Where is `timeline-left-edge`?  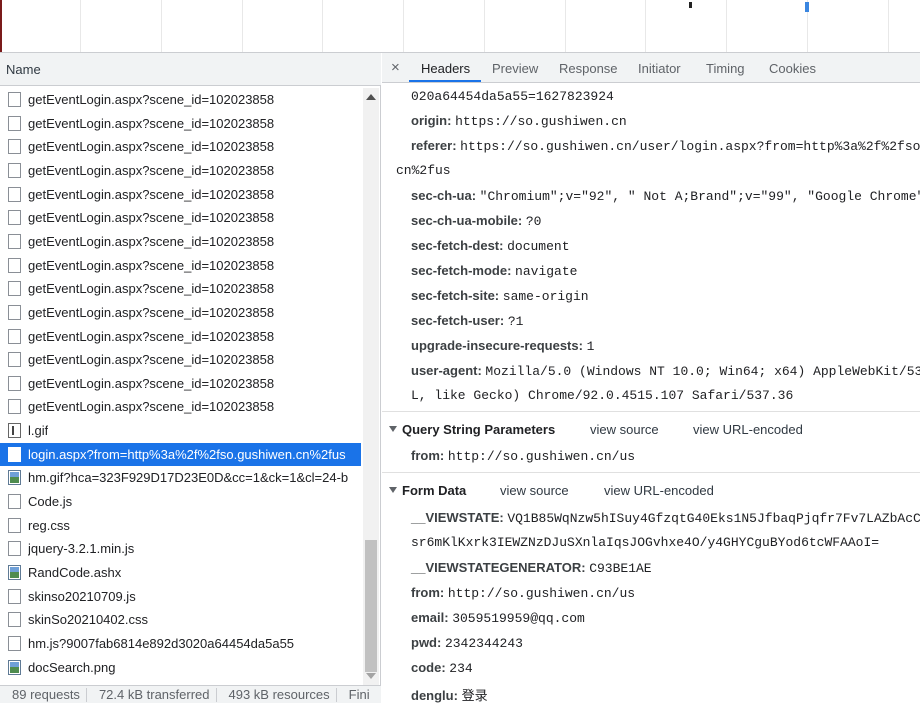 timeline-left-edge is located at coordinates (1, 26).